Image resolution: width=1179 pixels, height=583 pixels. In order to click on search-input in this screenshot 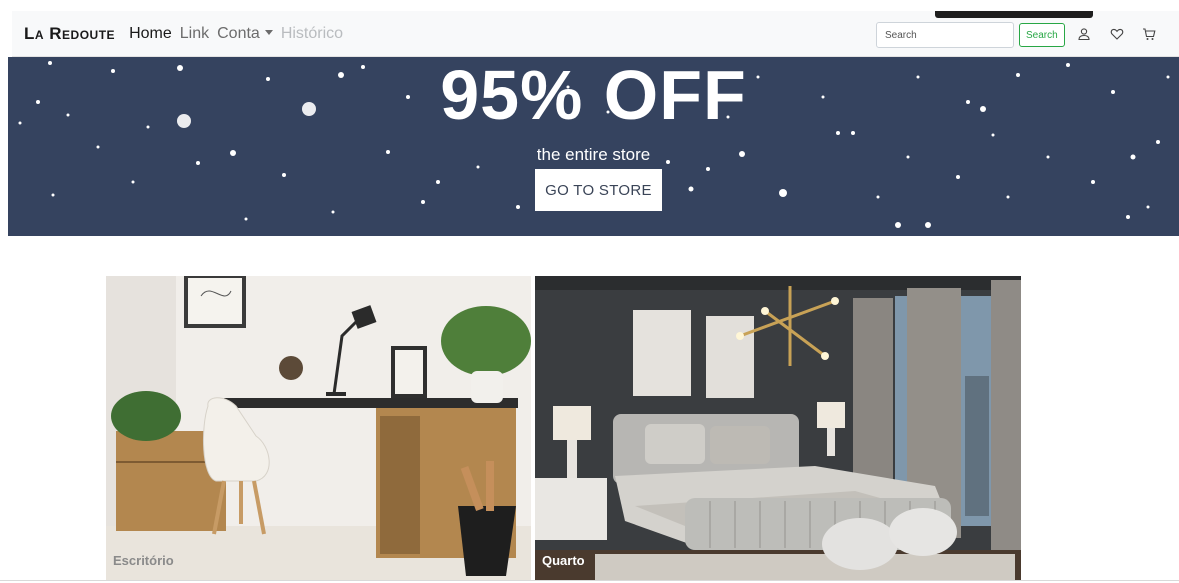, I will do `click(945, 35)`.